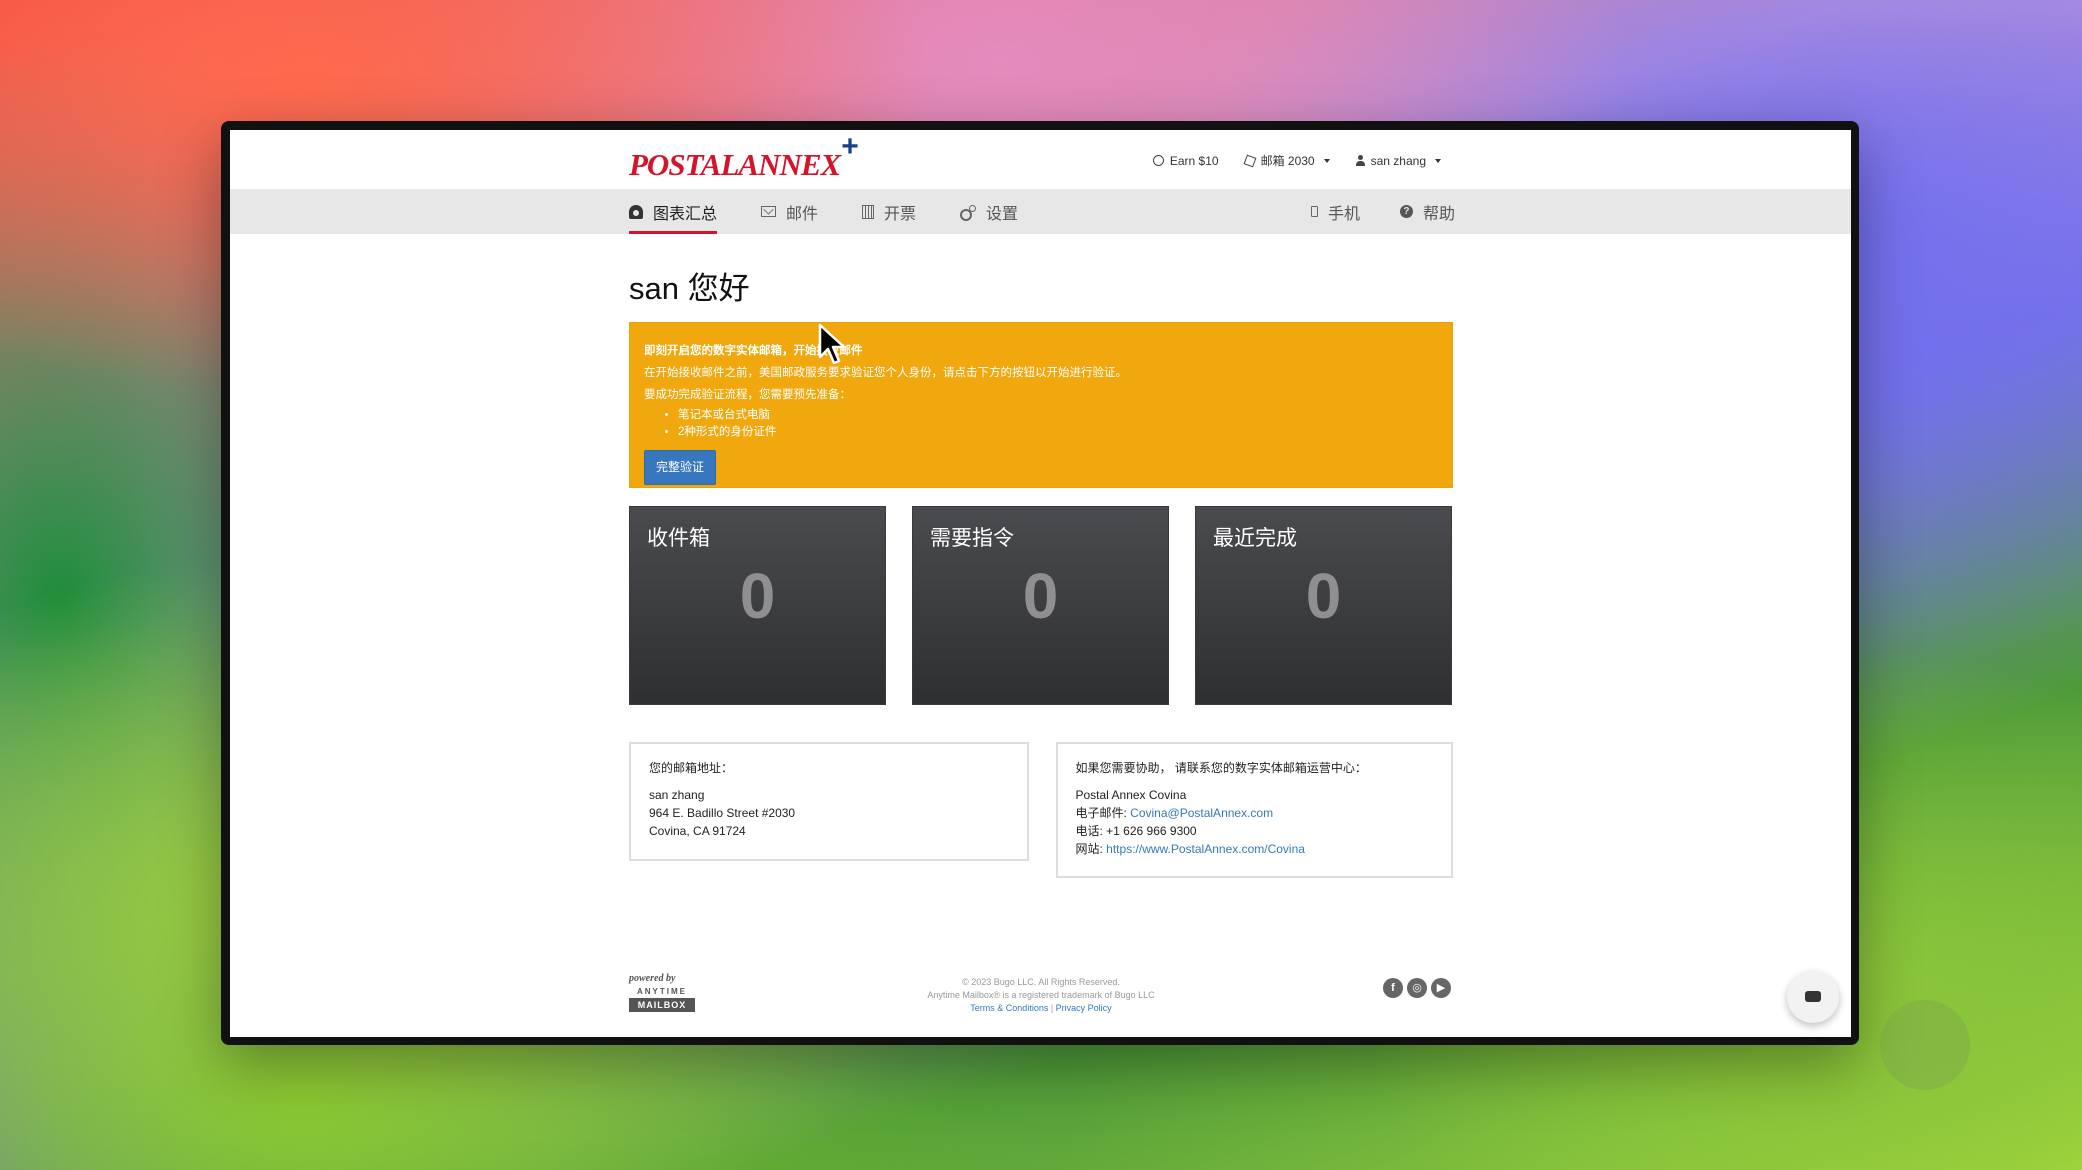 The height and width of the screenshot is (1170, 2082). Describe the element at coordinates (753, 351) in the screenshot. I see `alert-title: 即刻开启您的数字实体邮箱，开始接收邮件` at that location.